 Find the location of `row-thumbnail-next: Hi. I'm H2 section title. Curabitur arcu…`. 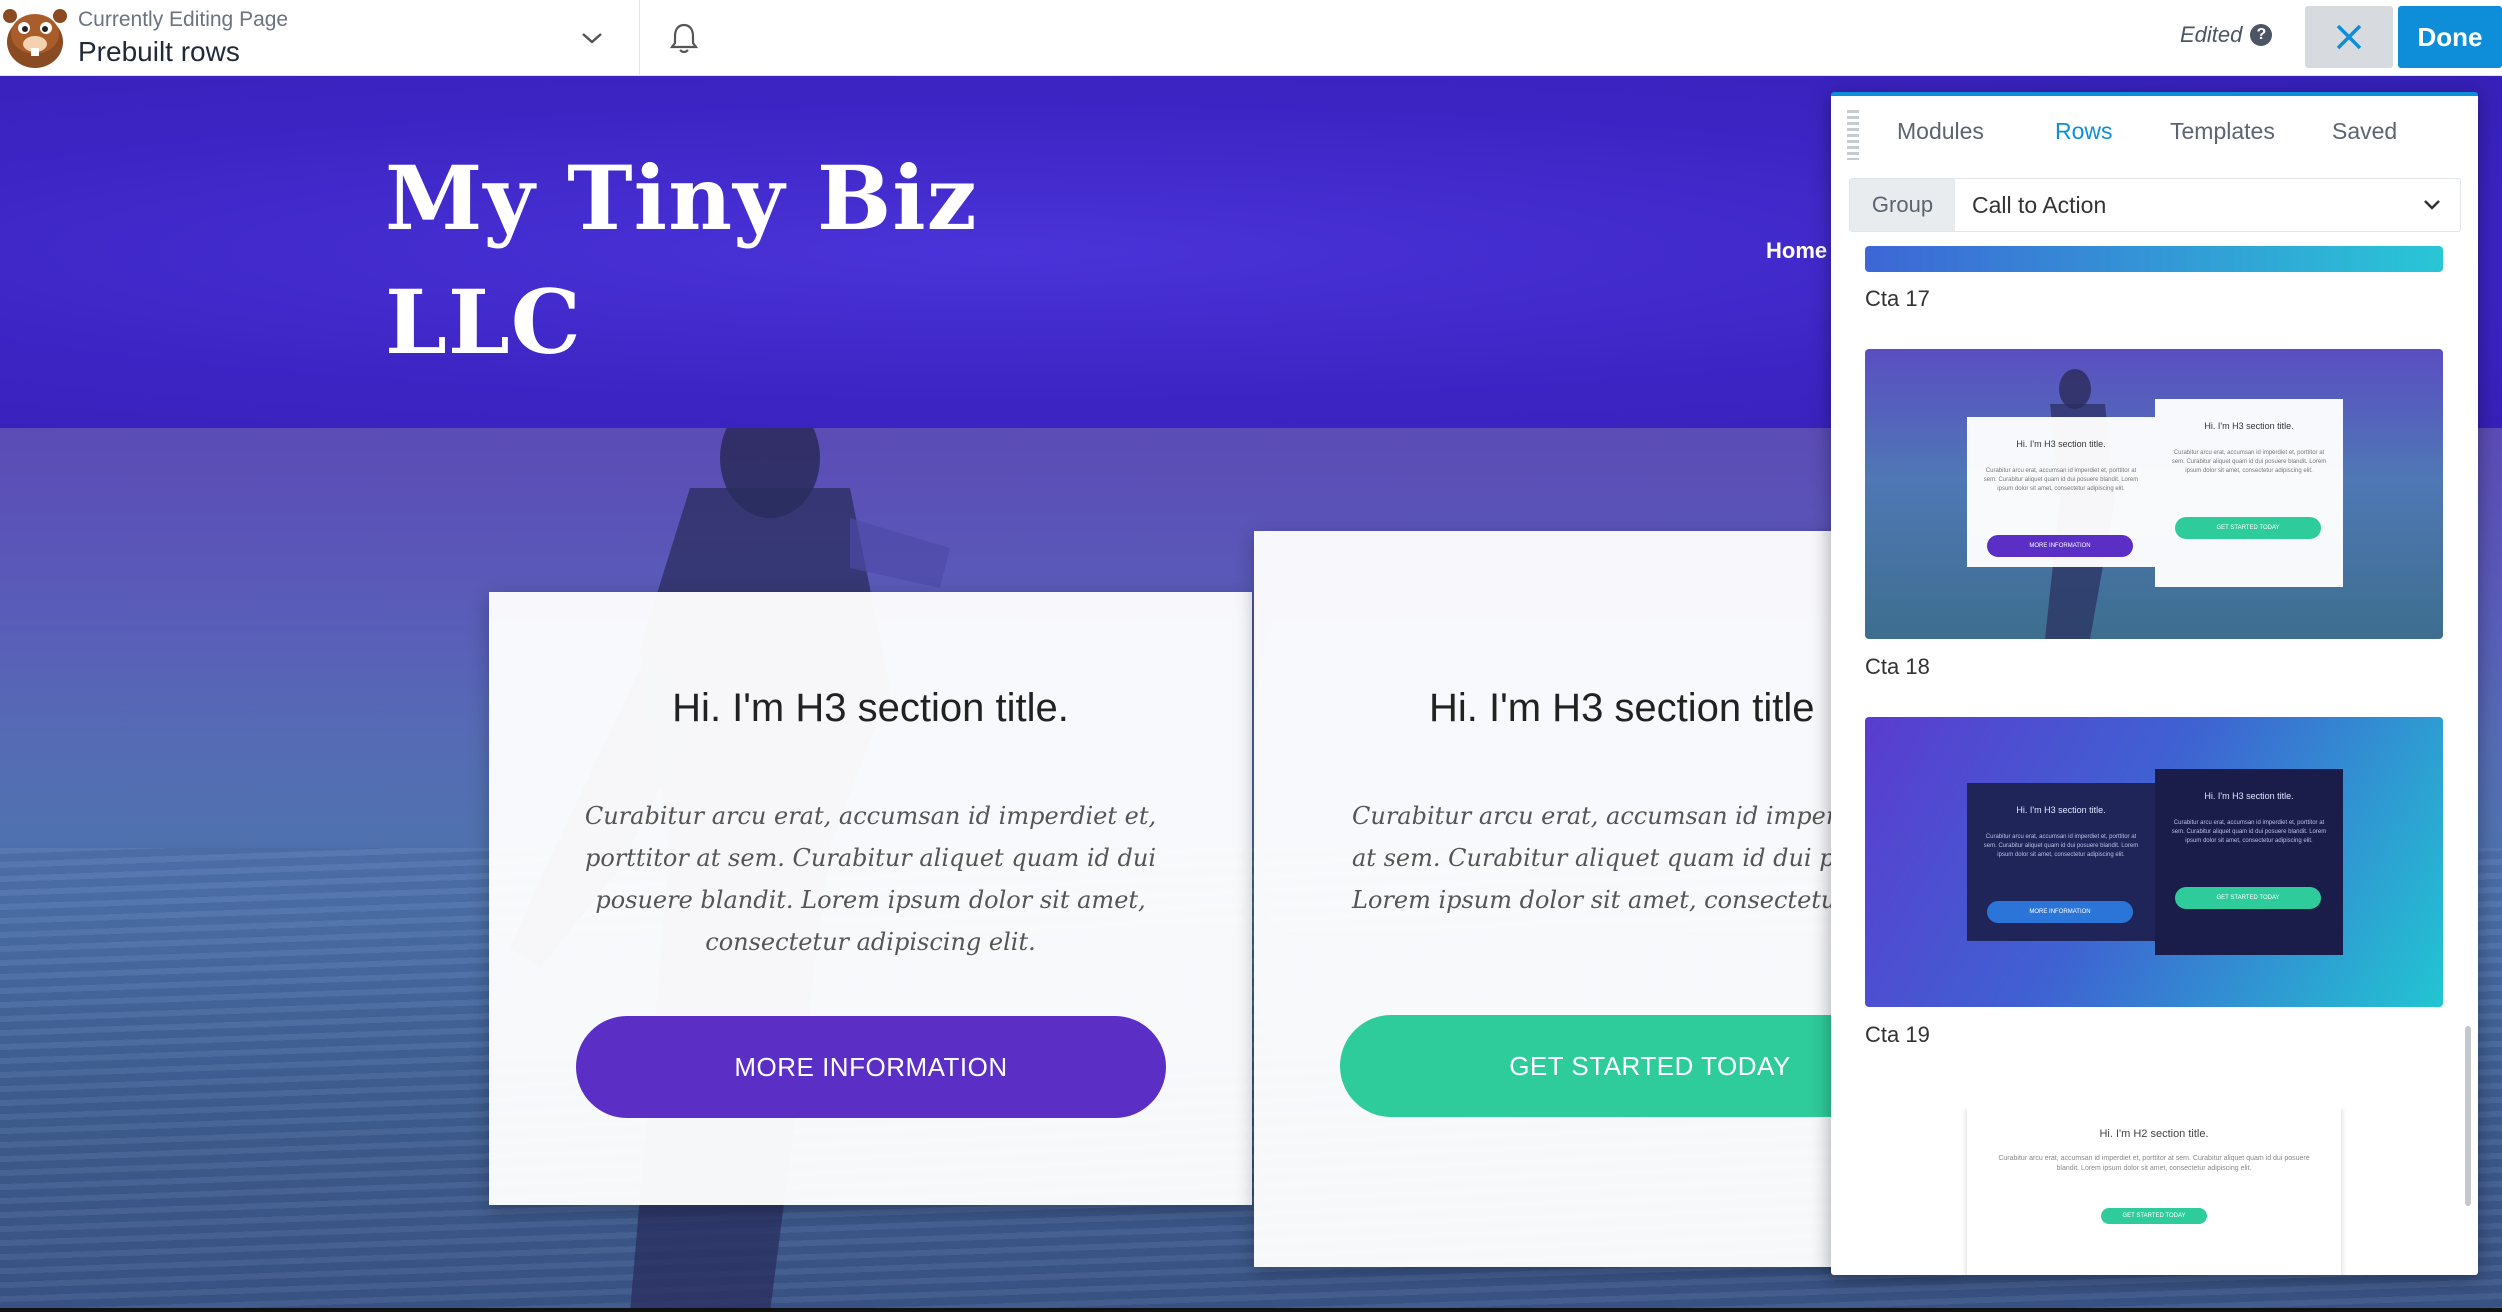

row-thumbnail-next: Hi. I'm H2 section title. Curabitur arcu… is located at coordinates (2154, 1191).